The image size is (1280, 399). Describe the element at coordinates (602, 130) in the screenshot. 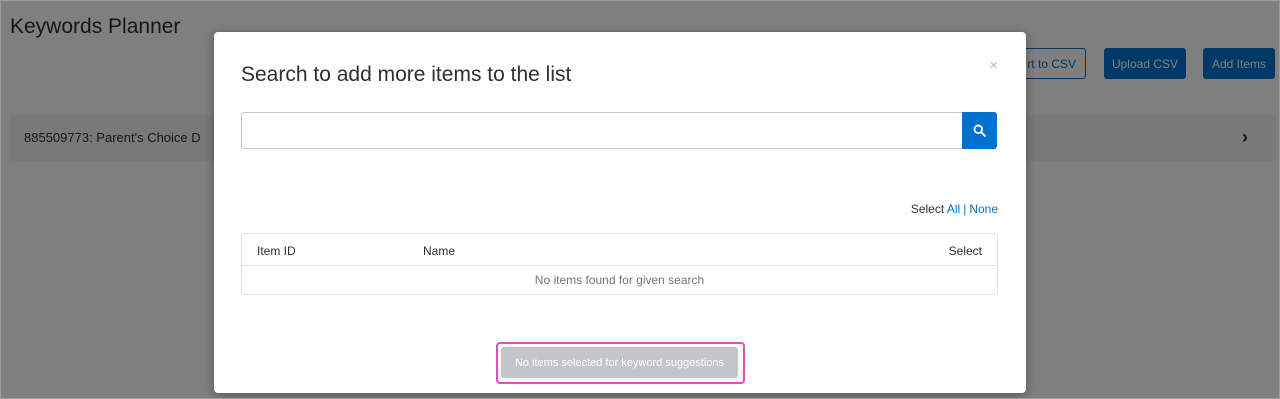

I see `search-input` at that location.